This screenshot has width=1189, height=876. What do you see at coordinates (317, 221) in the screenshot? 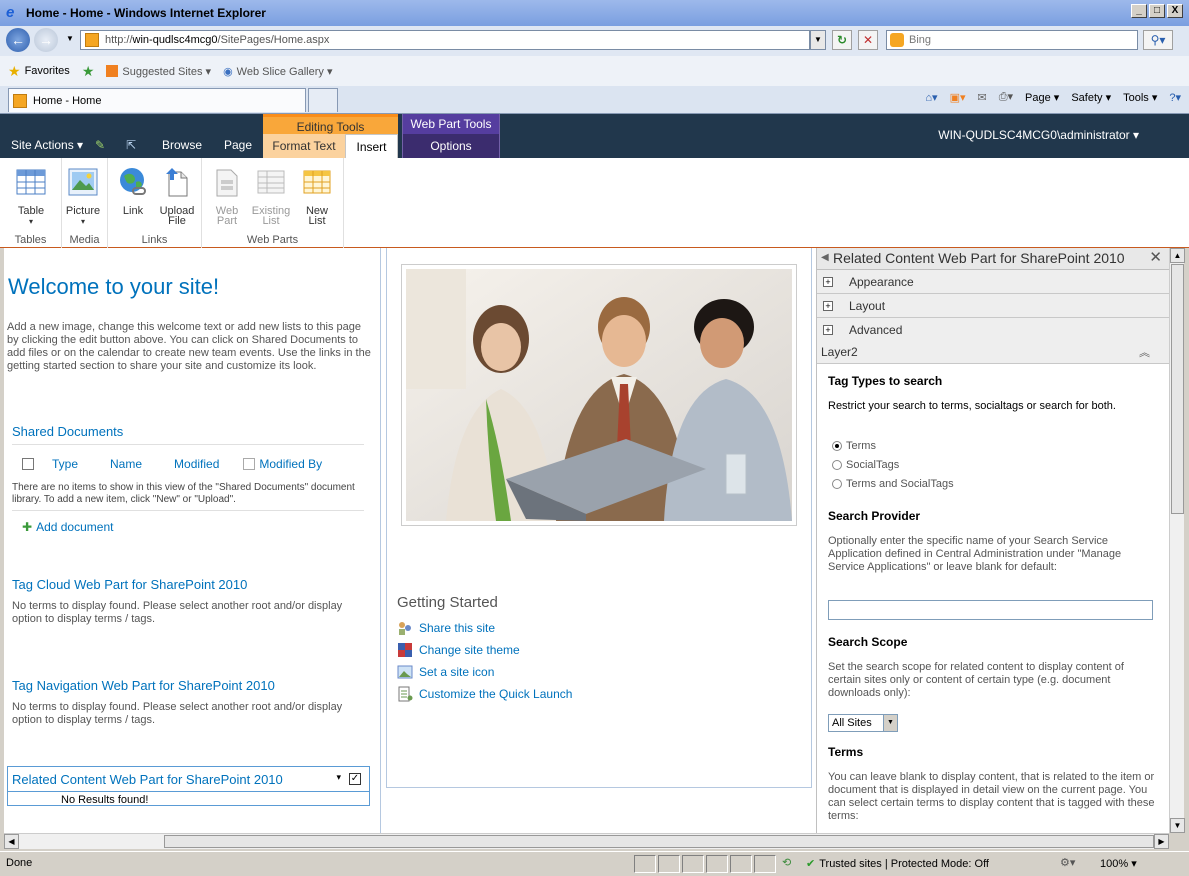
I see `new-list-sub-label: List` at bounding box center [317, 221].